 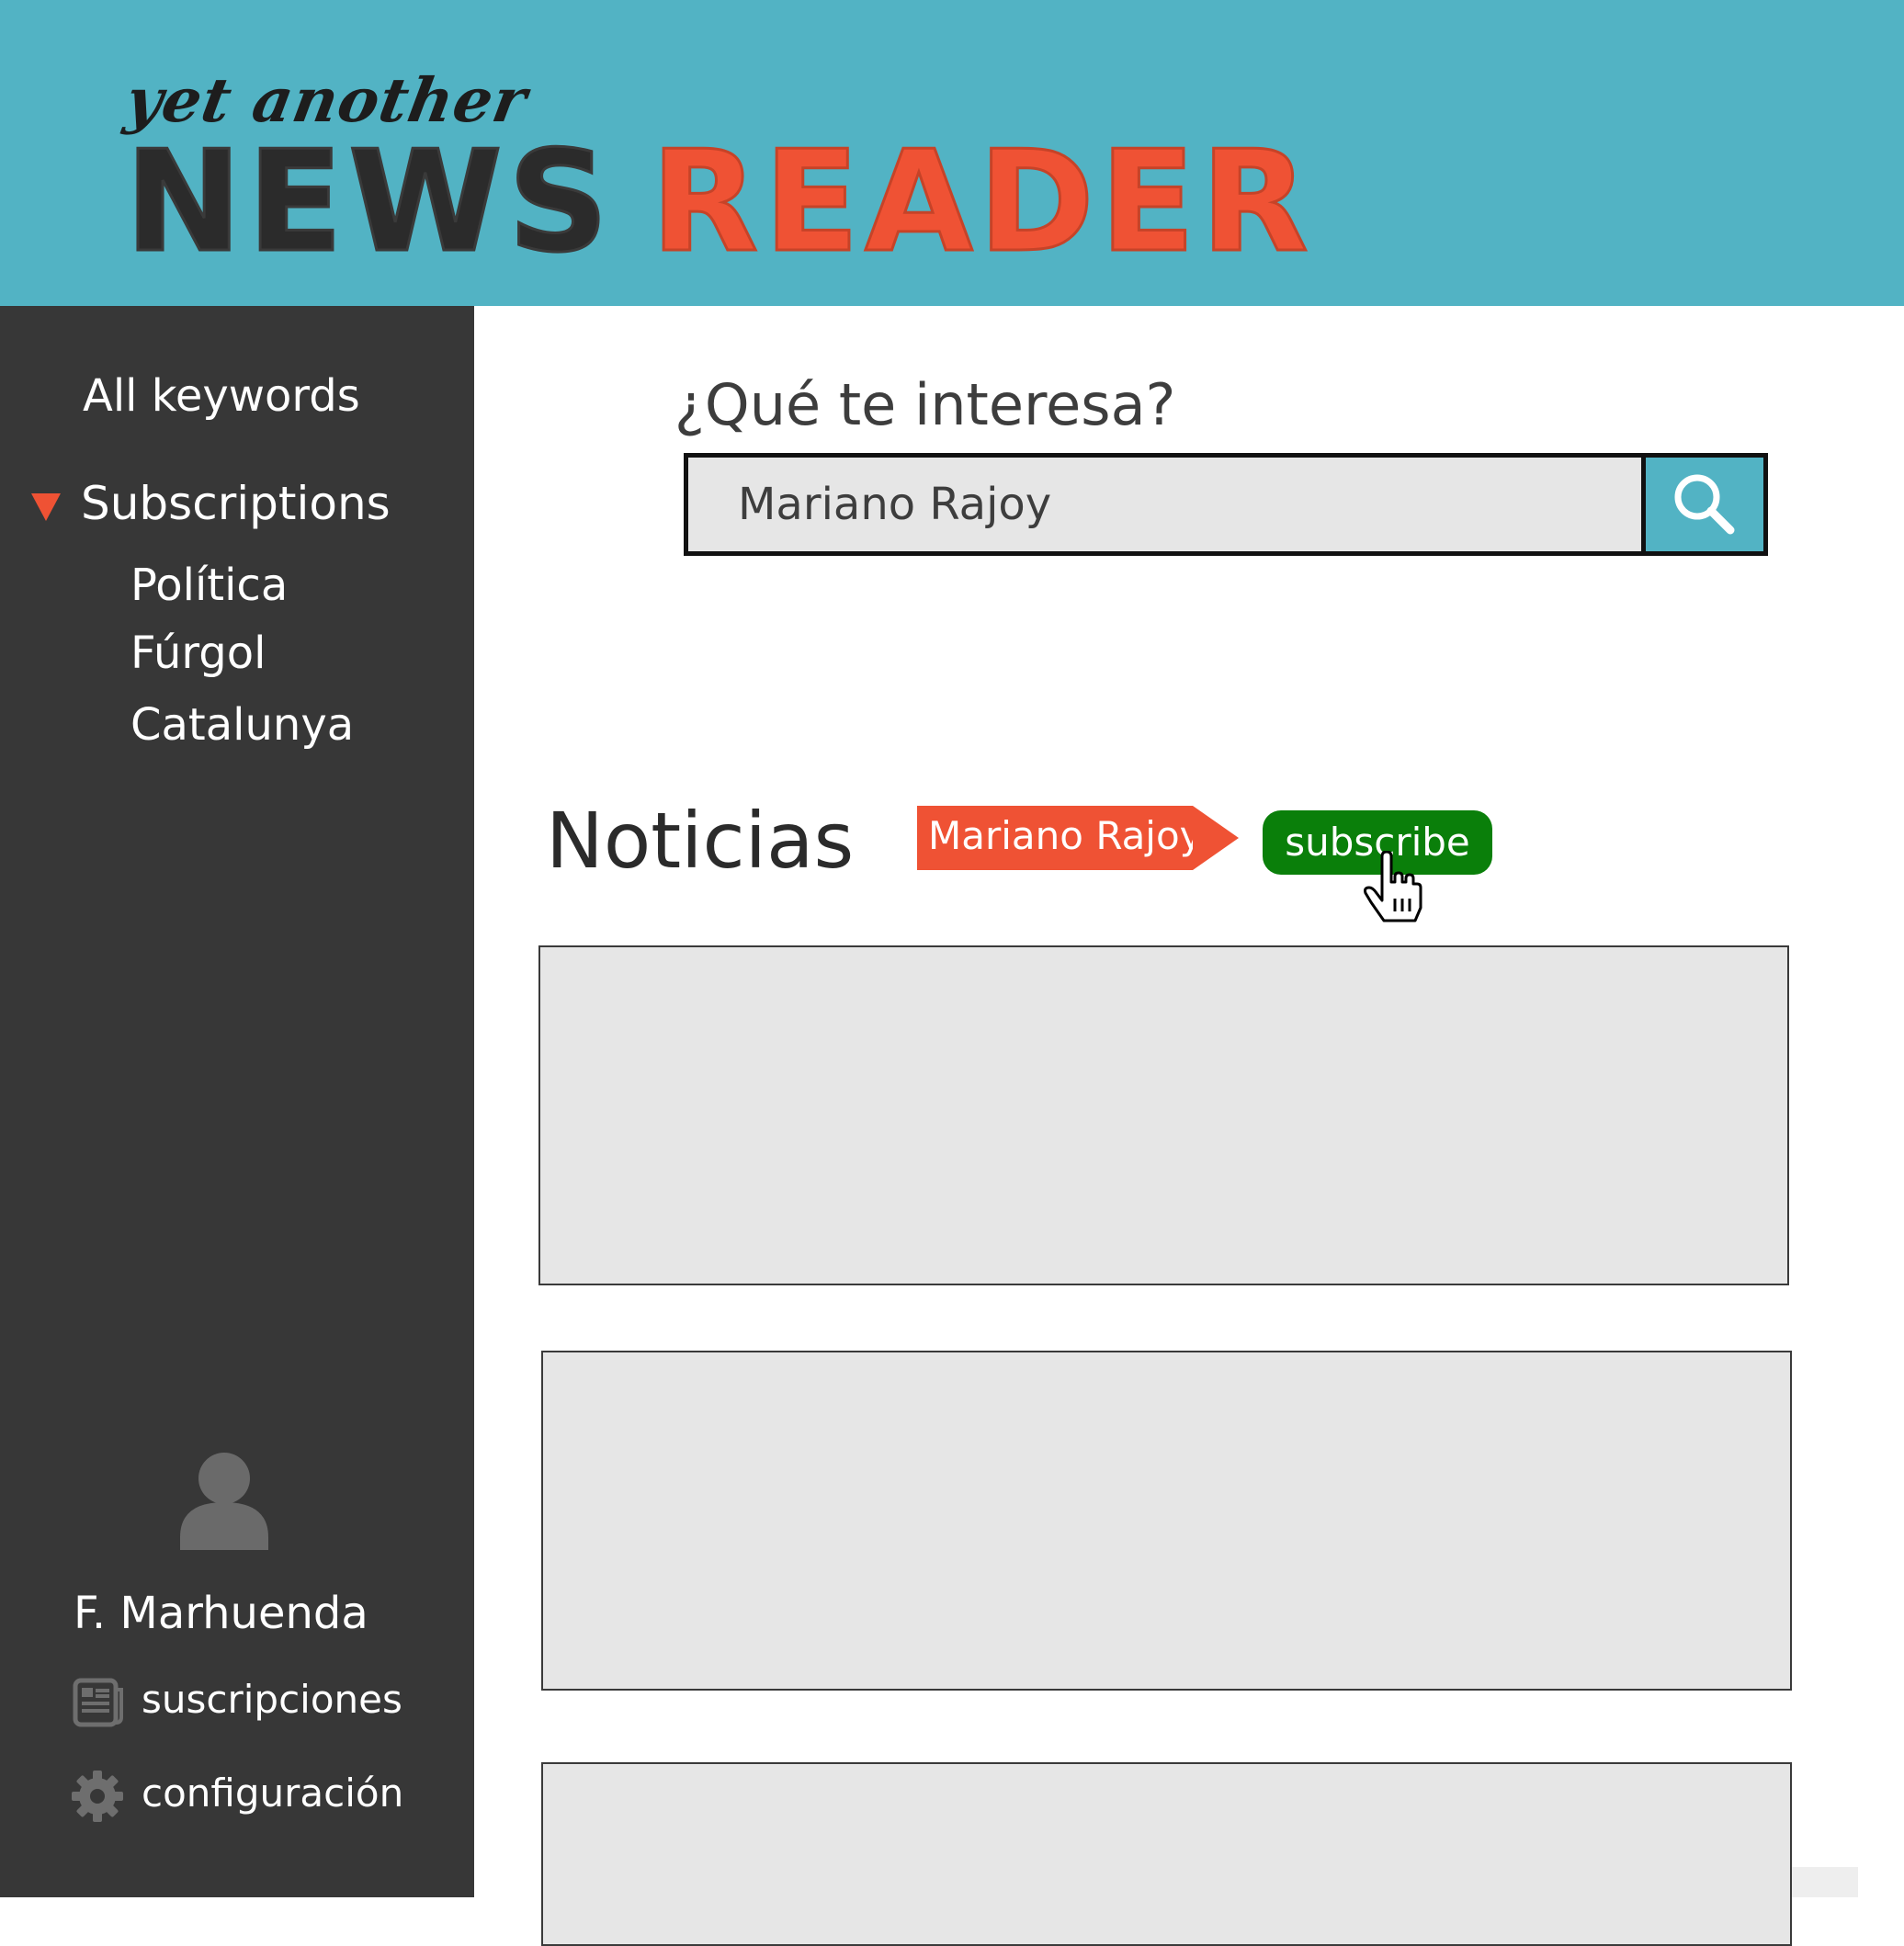 I want to click on search-button, so click(x=1702, y=505).